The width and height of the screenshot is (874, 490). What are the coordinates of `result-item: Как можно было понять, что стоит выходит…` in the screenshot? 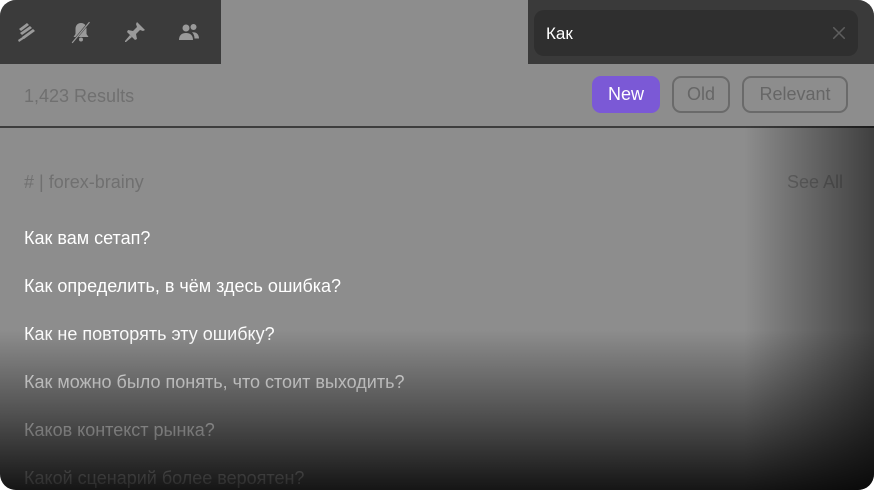 It's located at (214, 382).